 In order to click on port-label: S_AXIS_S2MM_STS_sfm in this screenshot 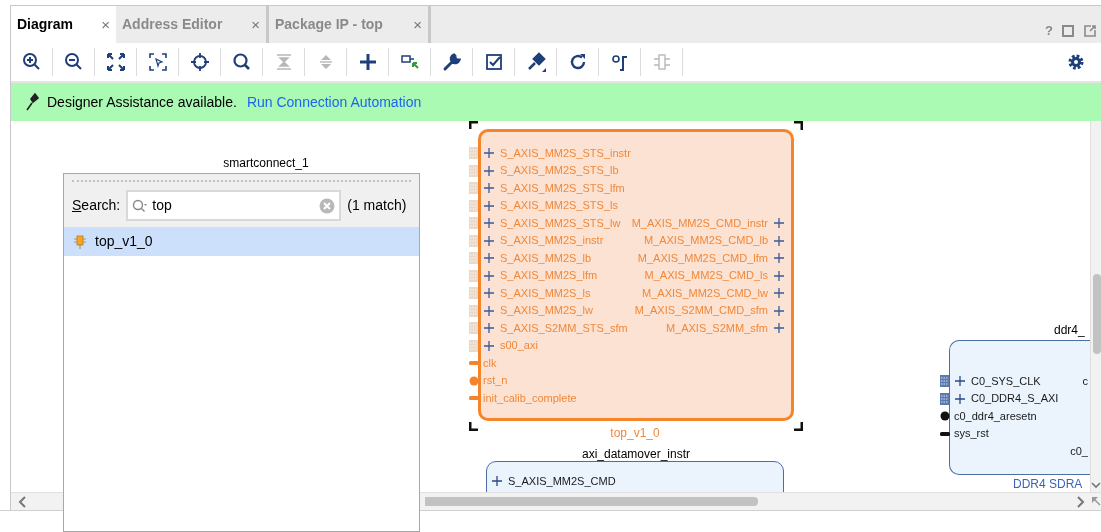, I will do `click(564, 328)`.